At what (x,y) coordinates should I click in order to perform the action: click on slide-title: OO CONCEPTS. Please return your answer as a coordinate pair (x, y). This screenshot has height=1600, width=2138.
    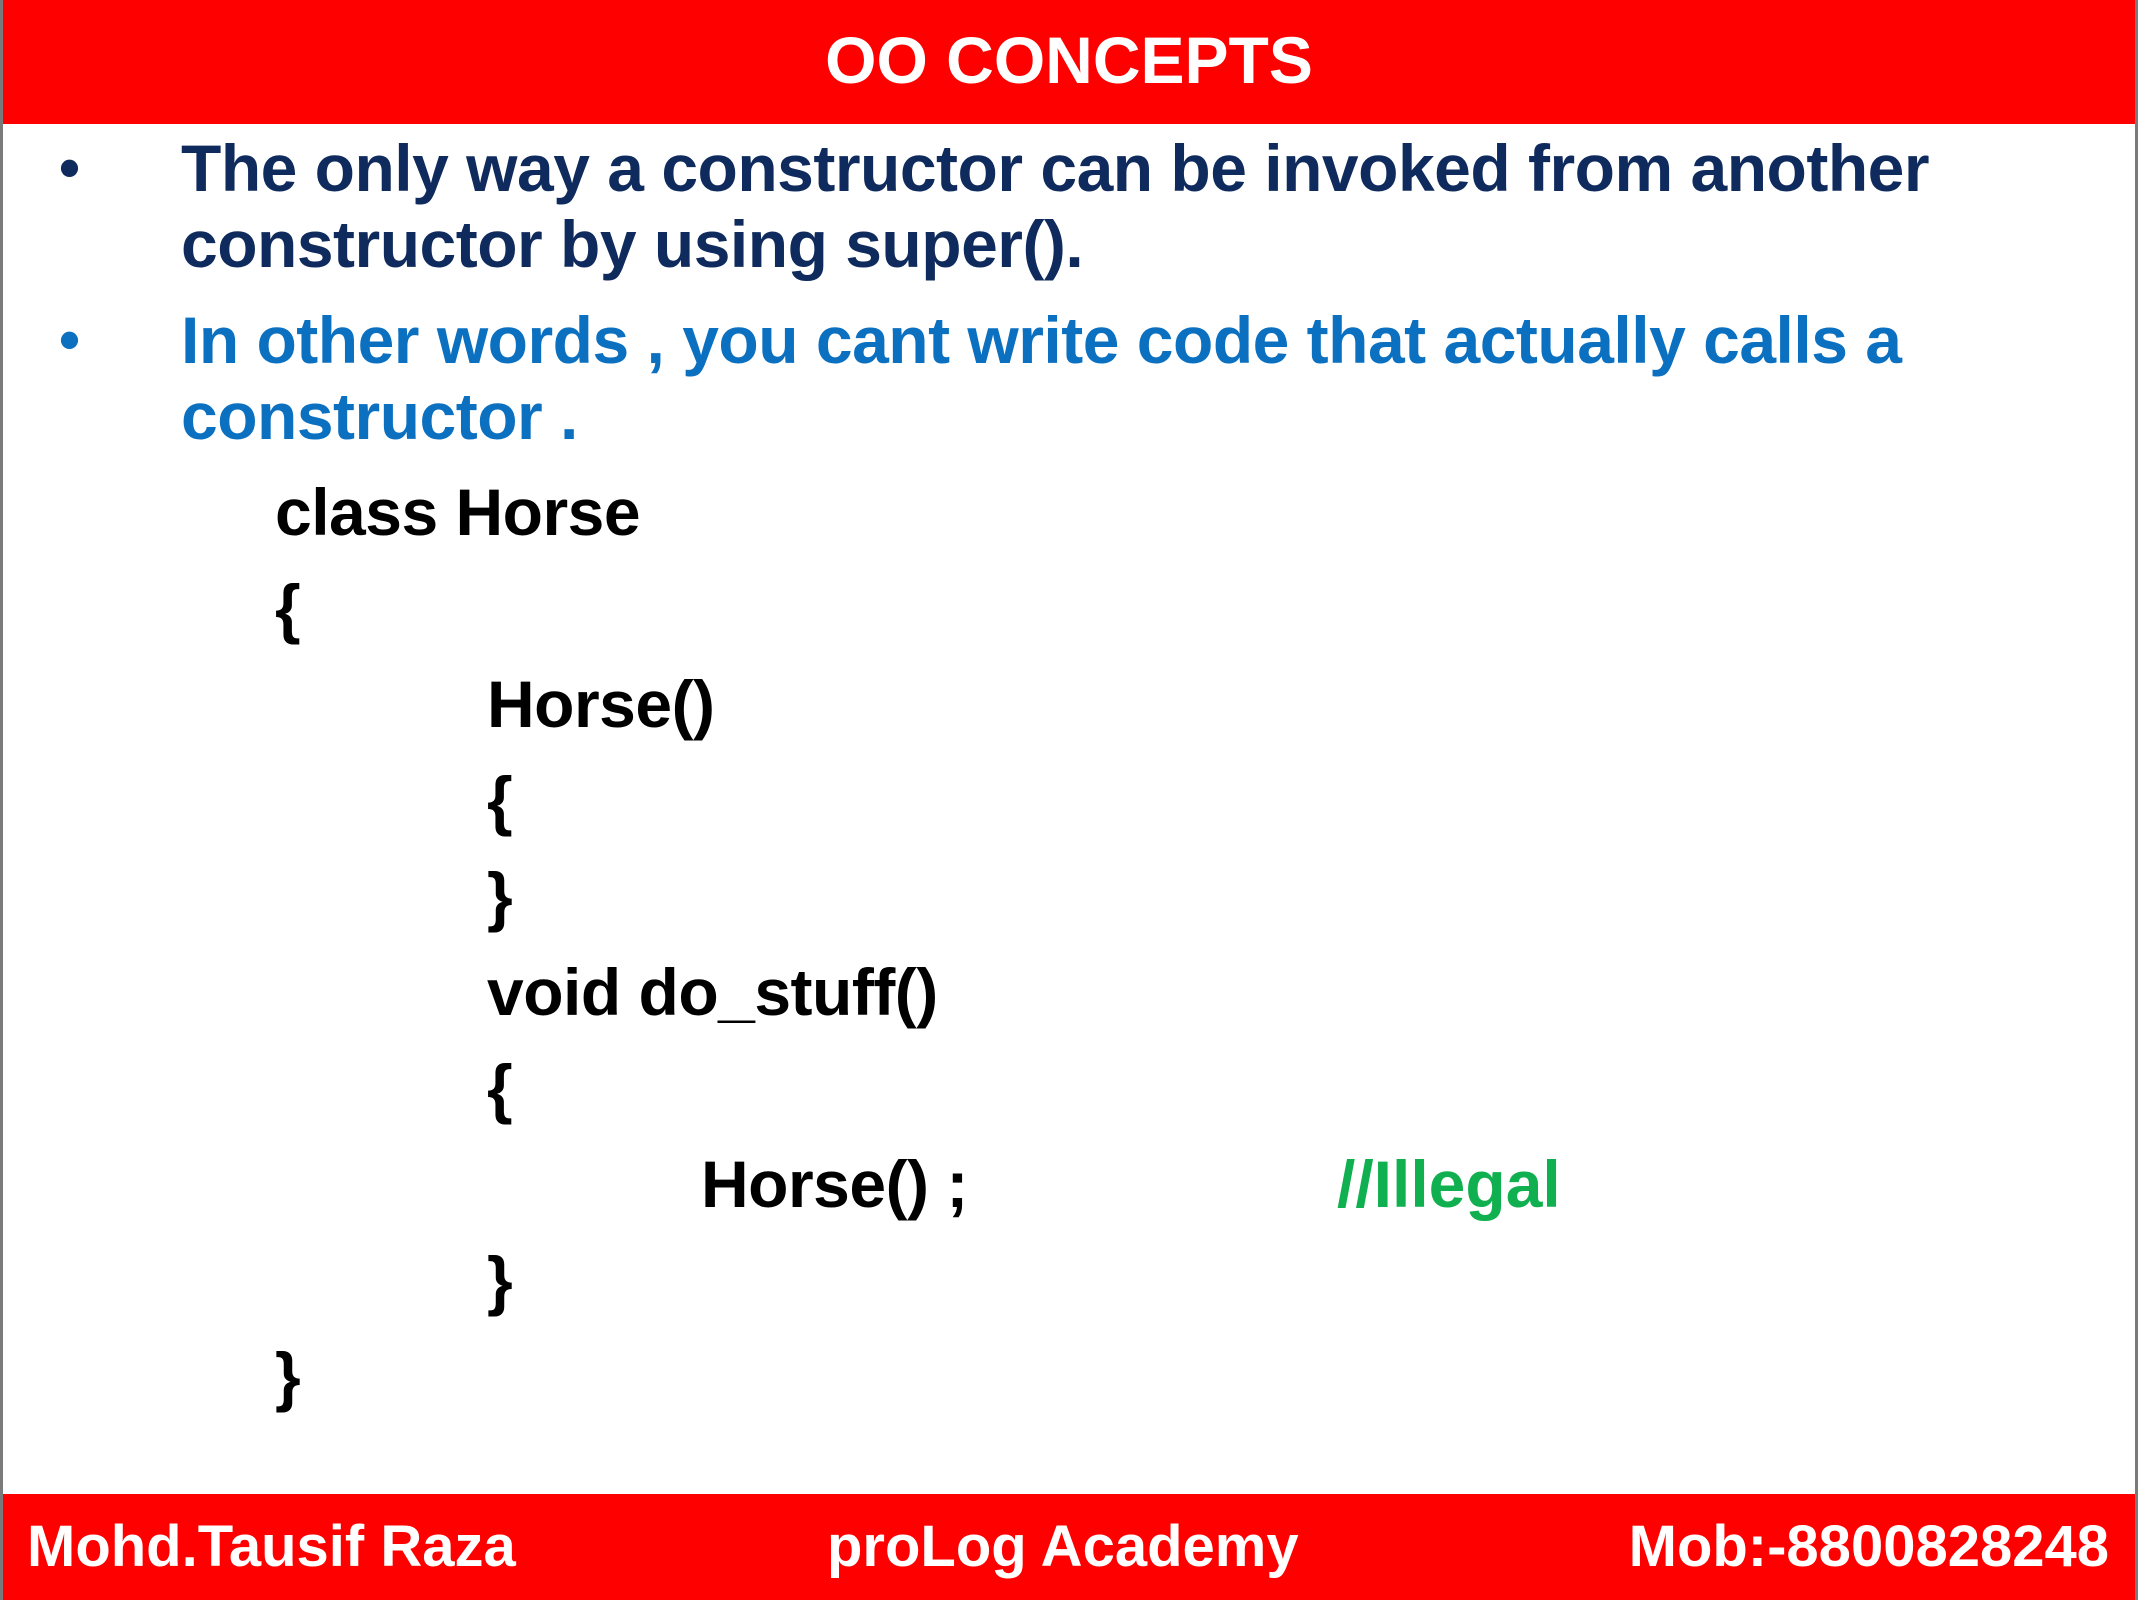
    Looking at the image, I should click on (1069, 60).